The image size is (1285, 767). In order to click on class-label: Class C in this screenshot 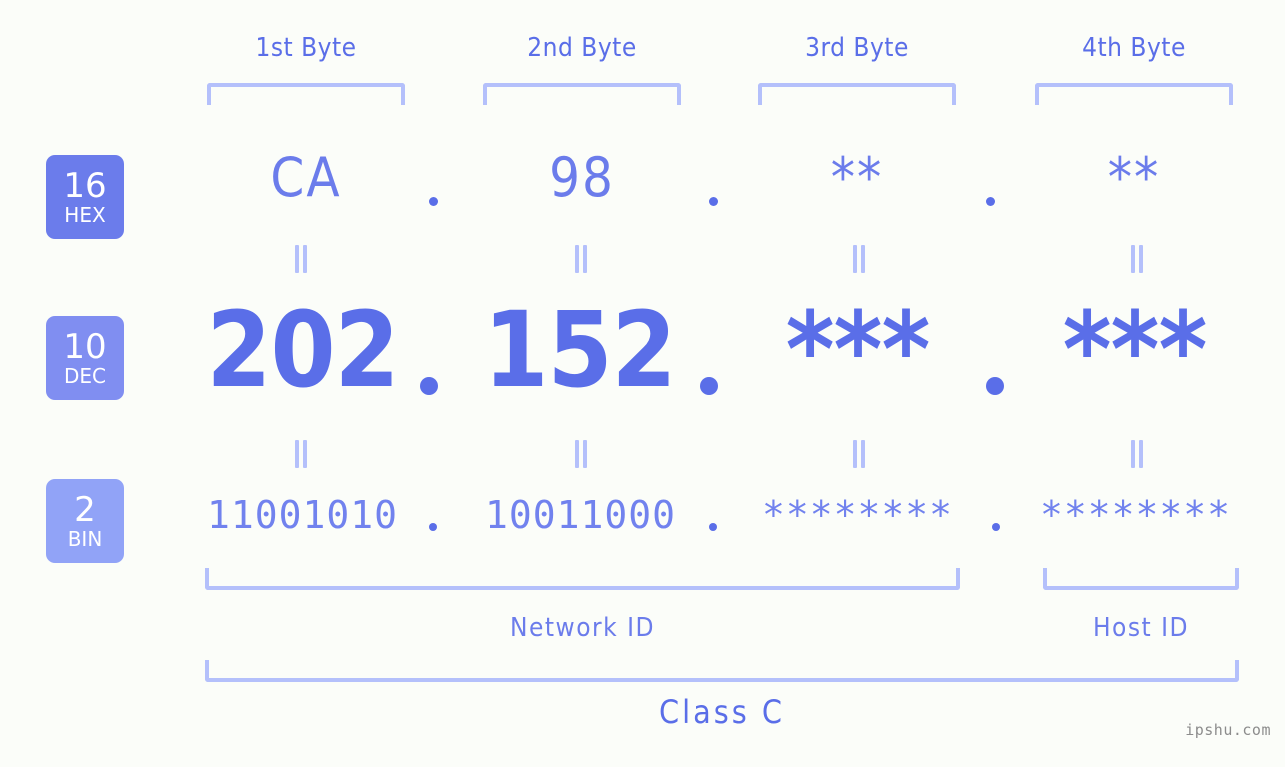, I will do `click(722, 712)`.